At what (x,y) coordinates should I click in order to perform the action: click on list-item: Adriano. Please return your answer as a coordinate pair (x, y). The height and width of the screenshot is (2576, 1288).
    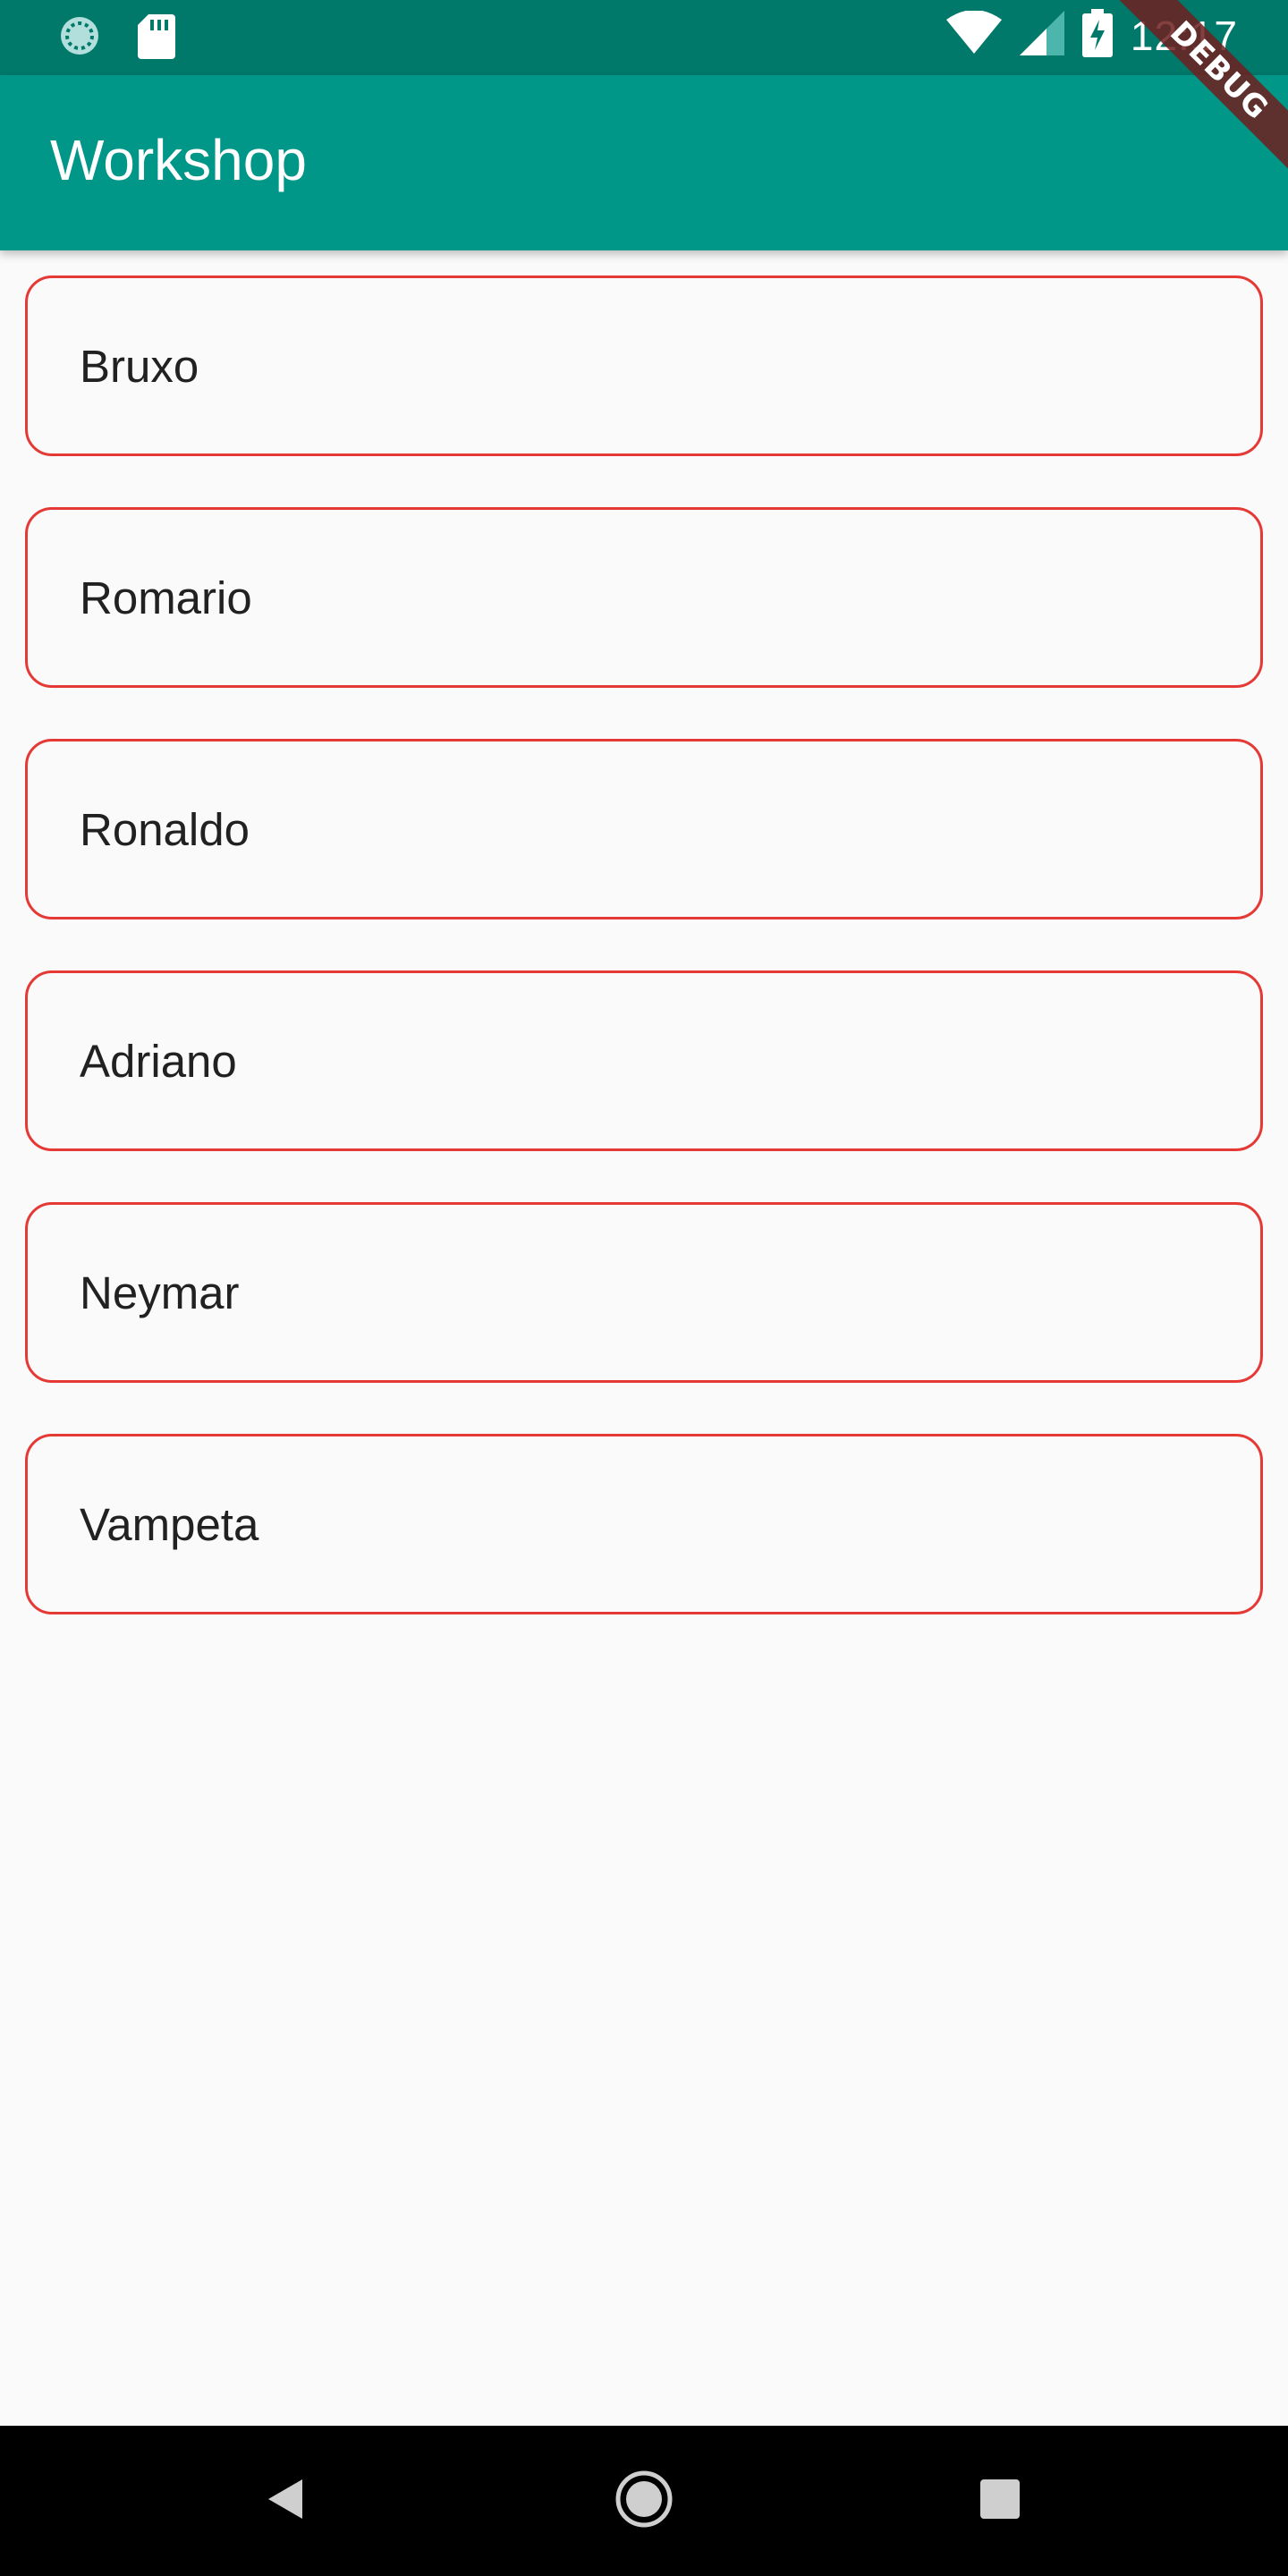
    Looking at the image, I should click on (644, 1060).